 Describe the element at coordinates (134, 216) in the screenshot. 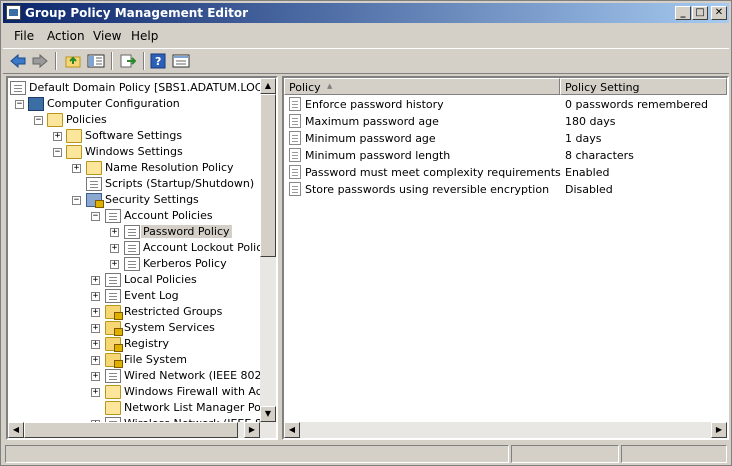

I see `tree-item: − Account Policies` at that location.